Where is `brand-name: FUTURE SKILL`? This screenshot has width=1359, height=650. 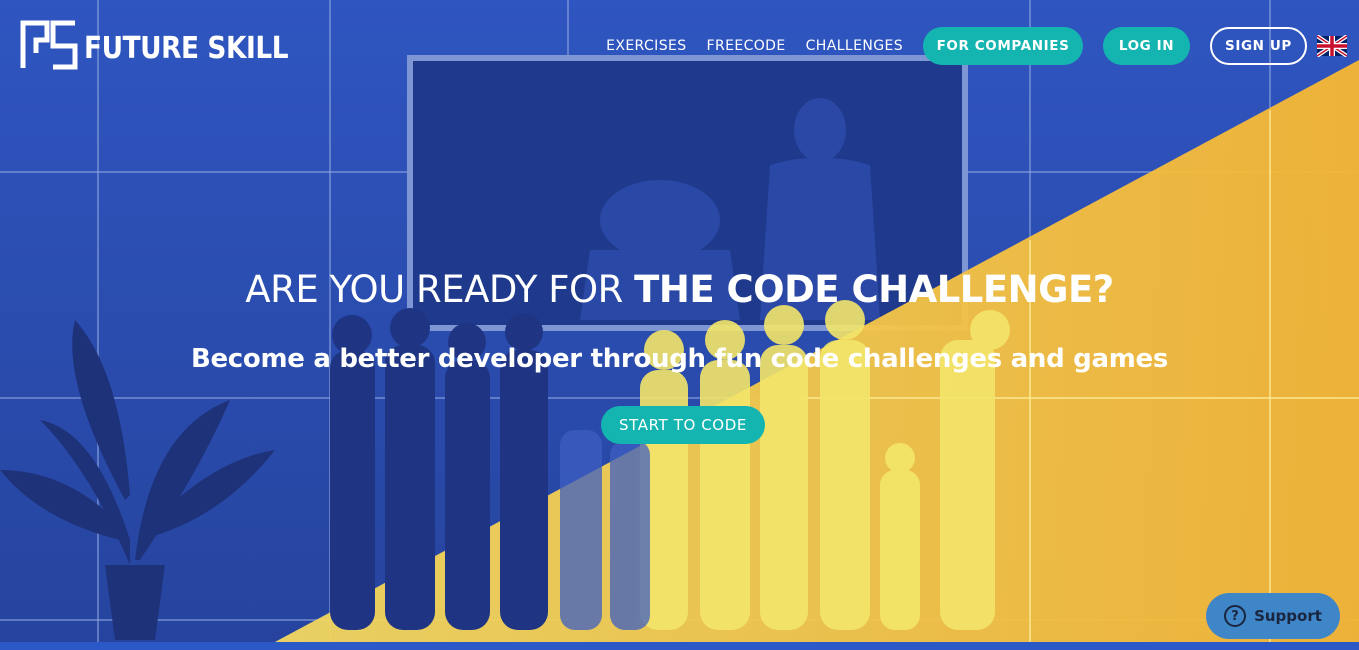
brand-name: FUTURE SKILL is located at coordinates (186, 48).